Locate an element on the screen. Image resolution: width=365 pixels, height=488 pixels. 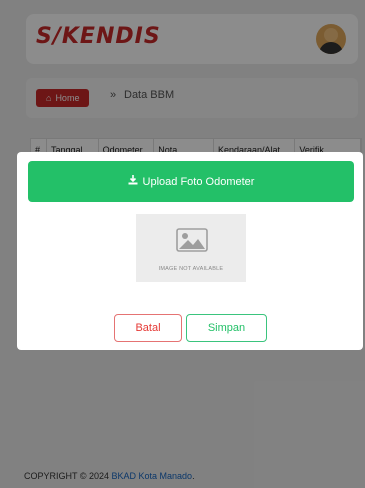
upload-photo-label: Upload Foto Odometer is located at coordinates (198, 181).